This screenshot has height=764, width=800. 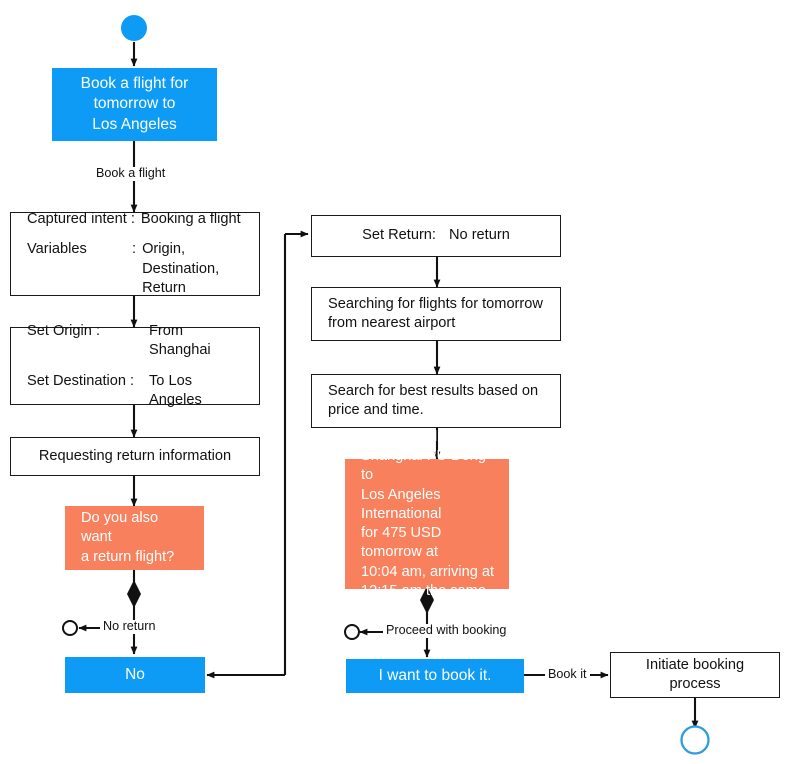 What do you see at coordinates (63, 331) in the screenshot?
I see `set-origin-key: Set Origin :` at bounding box center [63, 331].